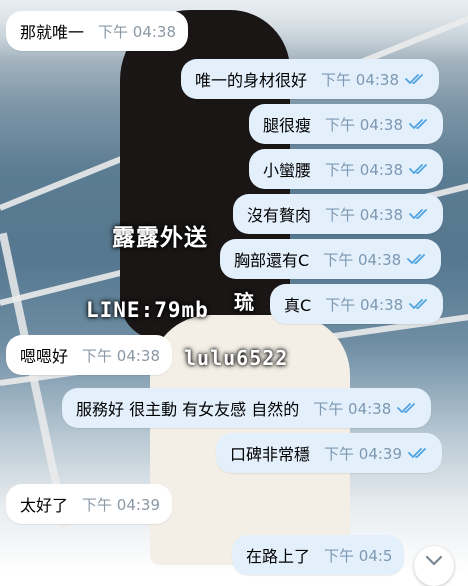 The width and height of the screenshot is (468, 586). Describe the element at coordinates (188, 409) in the screenshot. I see `message-text: 服務好 很主動 有女友感 自然的` at that location.